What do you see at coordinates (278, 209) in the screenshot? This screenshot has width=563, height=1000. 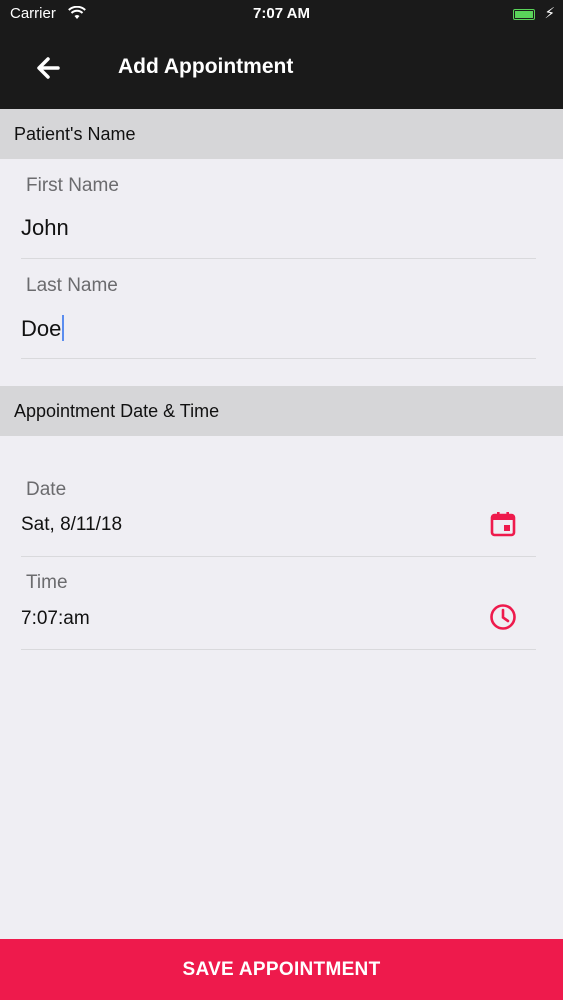 I see `first-name-field: First Name John` at bounding box center [278, 209].